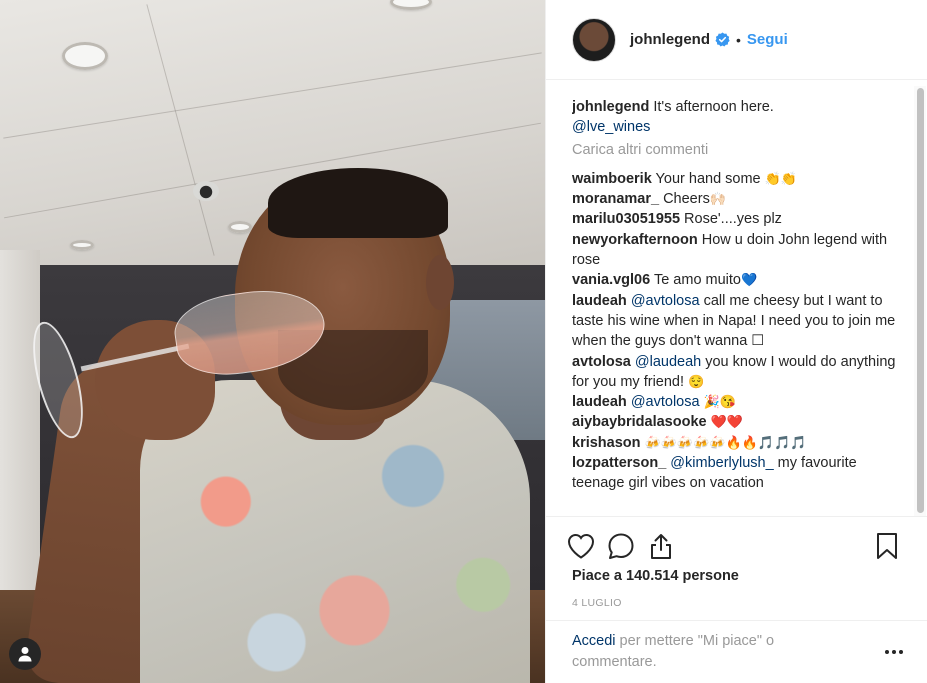 The width and height of the screenshot is (927, 683). I want to click on comment-text: Rose'....yes plz, so click(731, 219).